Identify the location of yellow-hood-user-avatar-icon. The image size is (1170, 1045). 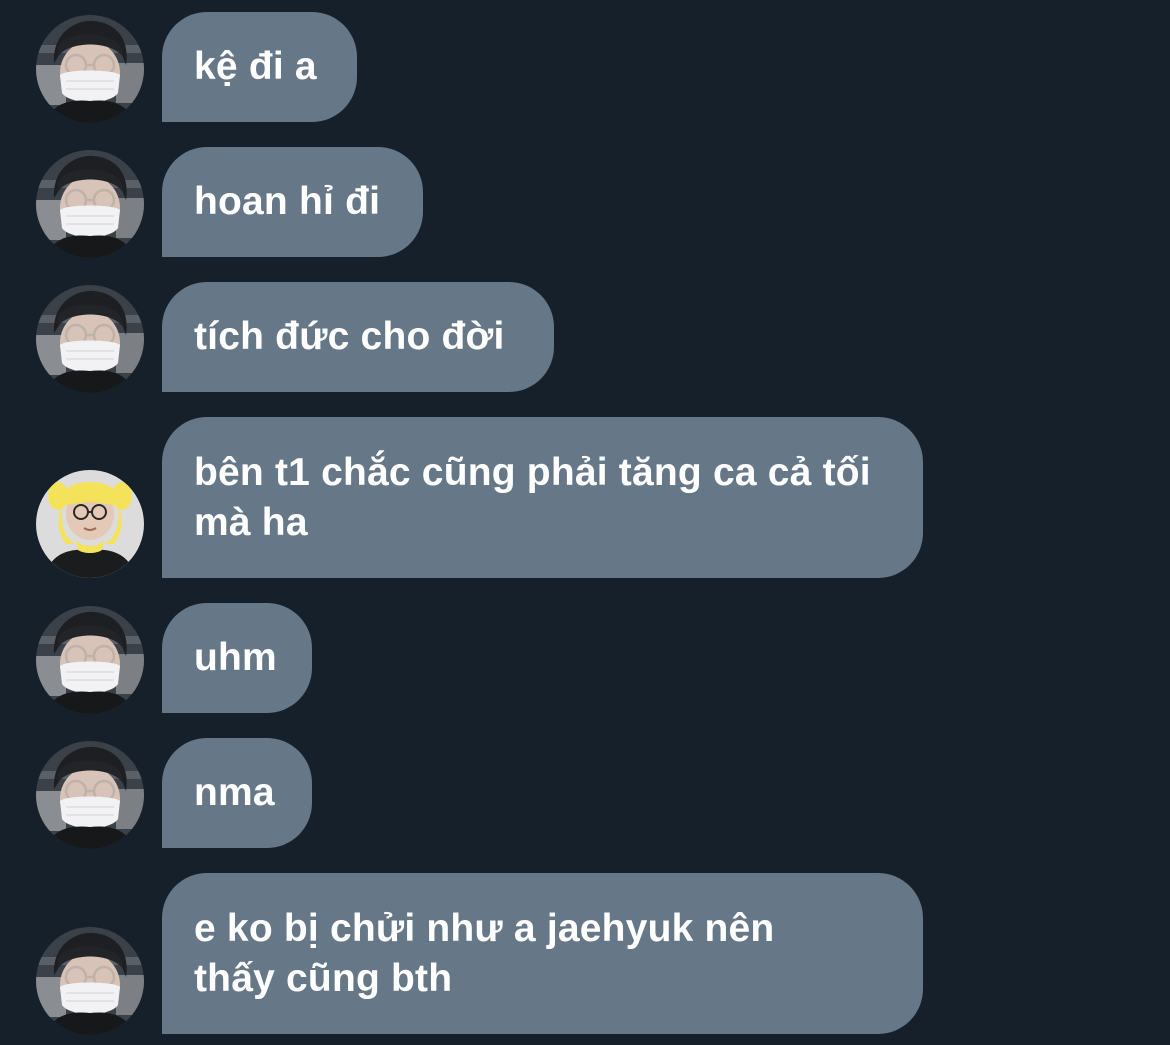
(90, 524).